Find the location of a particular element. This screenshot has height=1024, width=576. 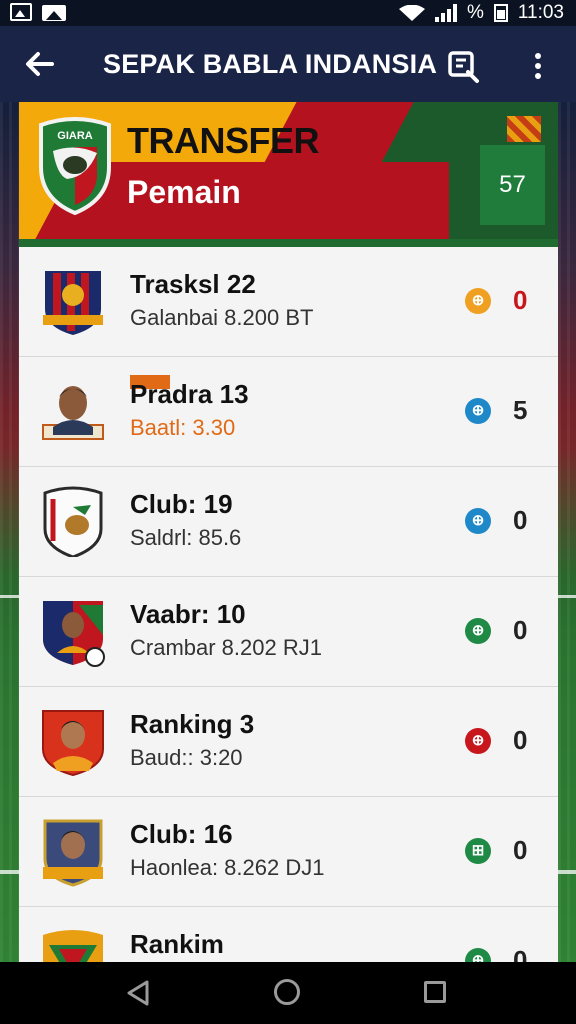

item-name: Rankim is located at coordinates (177, 944).